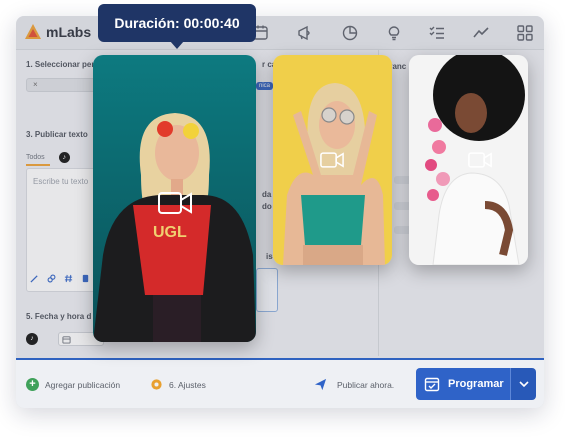 The height and width of the screenshot is (441, 565). What do you see at coordinates (69, 32) in the screenshot?
I see `logo-text: mLabs` at bounding box center [69, 32].